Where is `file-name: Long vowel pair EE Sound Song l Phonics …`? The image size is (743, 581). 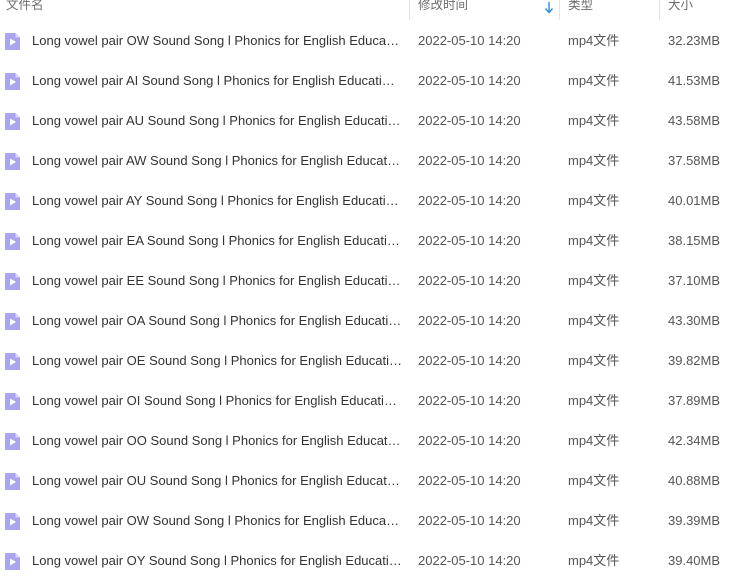 file-name: Long vowel pair EE Sound Song l Phonics … is located at coordinates (216, 280).